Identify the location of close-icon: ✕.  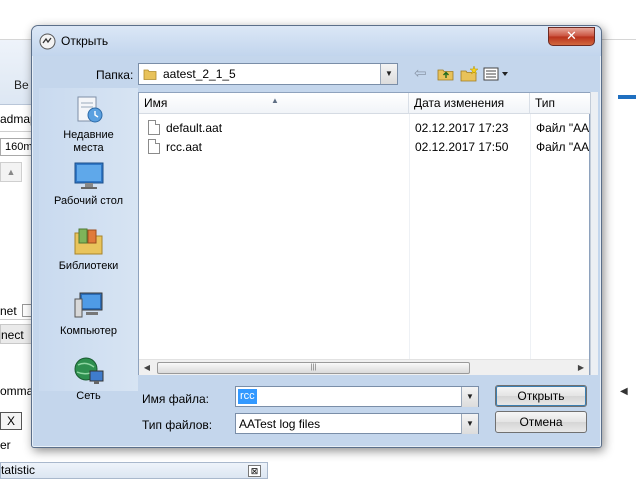
(571, 36).